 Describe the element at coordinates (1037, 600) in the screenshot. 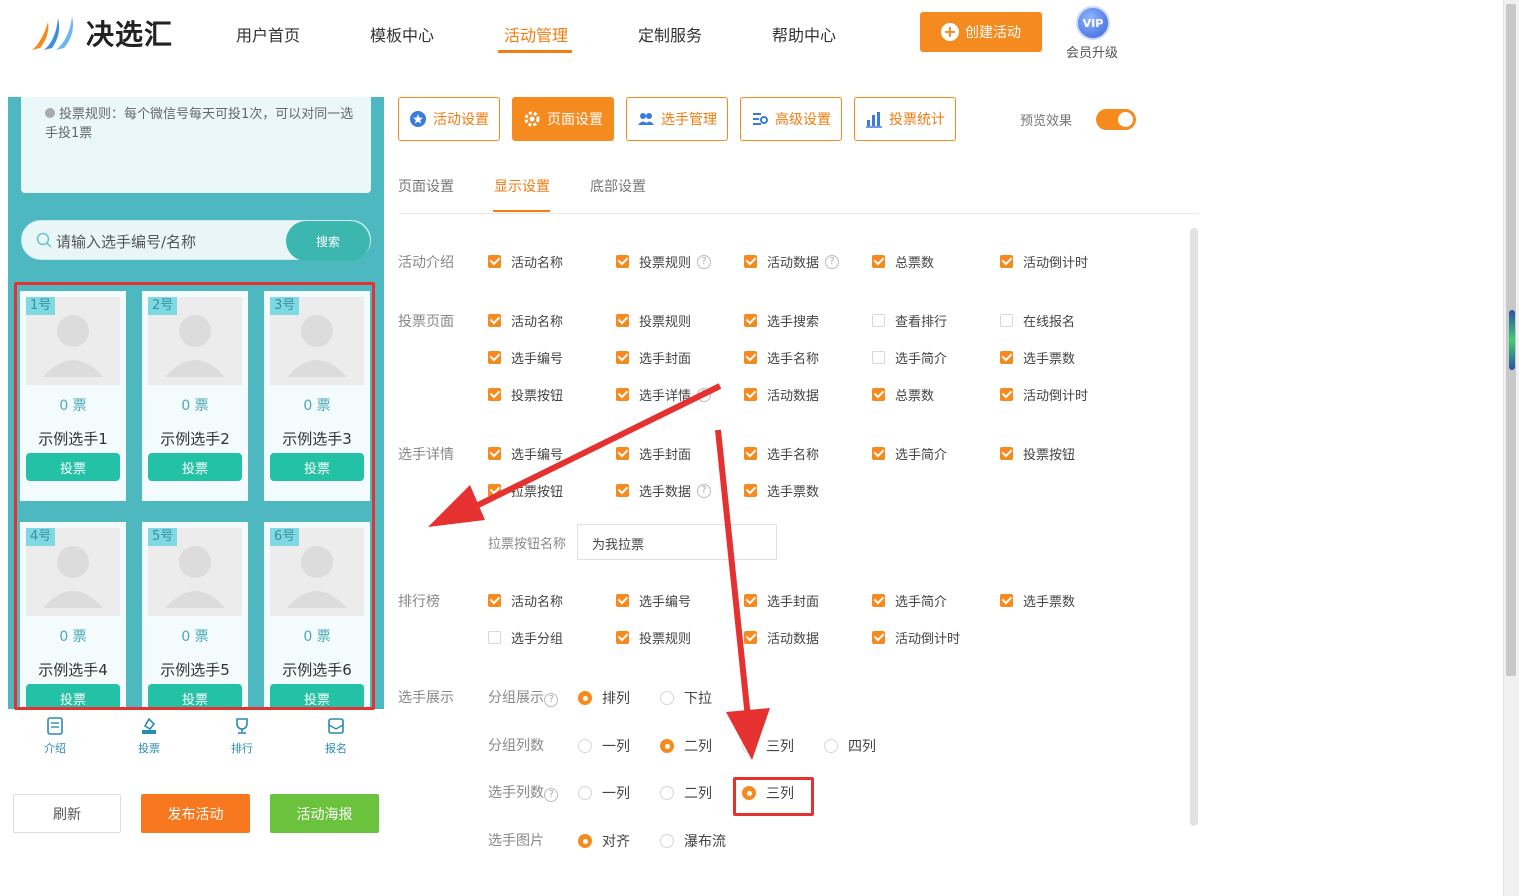

I see `checkbox-rank-votes: 选手票数` at that location.